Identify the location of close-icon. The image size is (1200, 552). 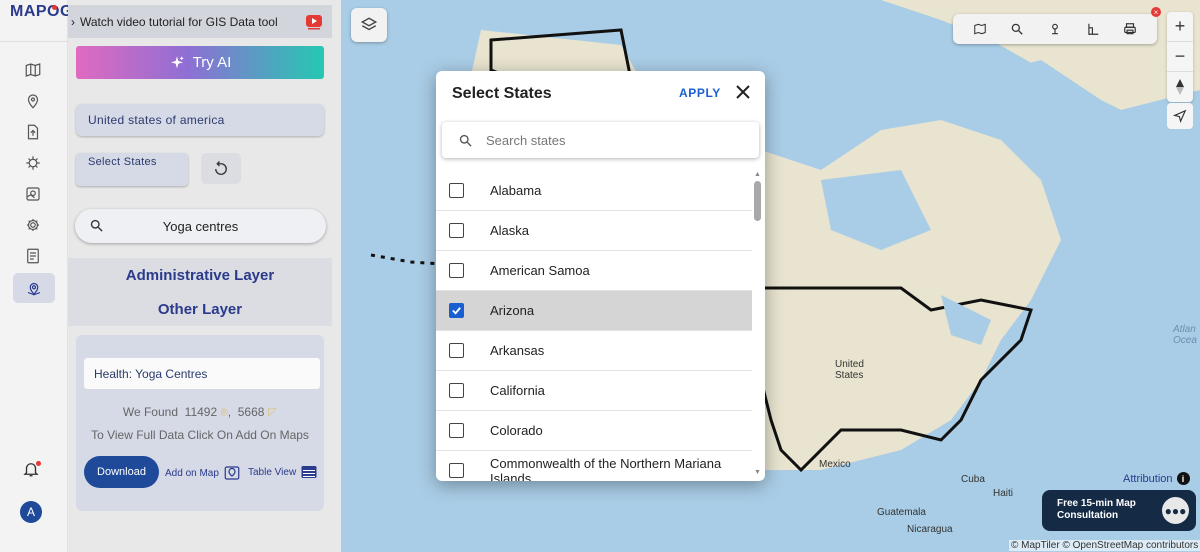
(743, 92).